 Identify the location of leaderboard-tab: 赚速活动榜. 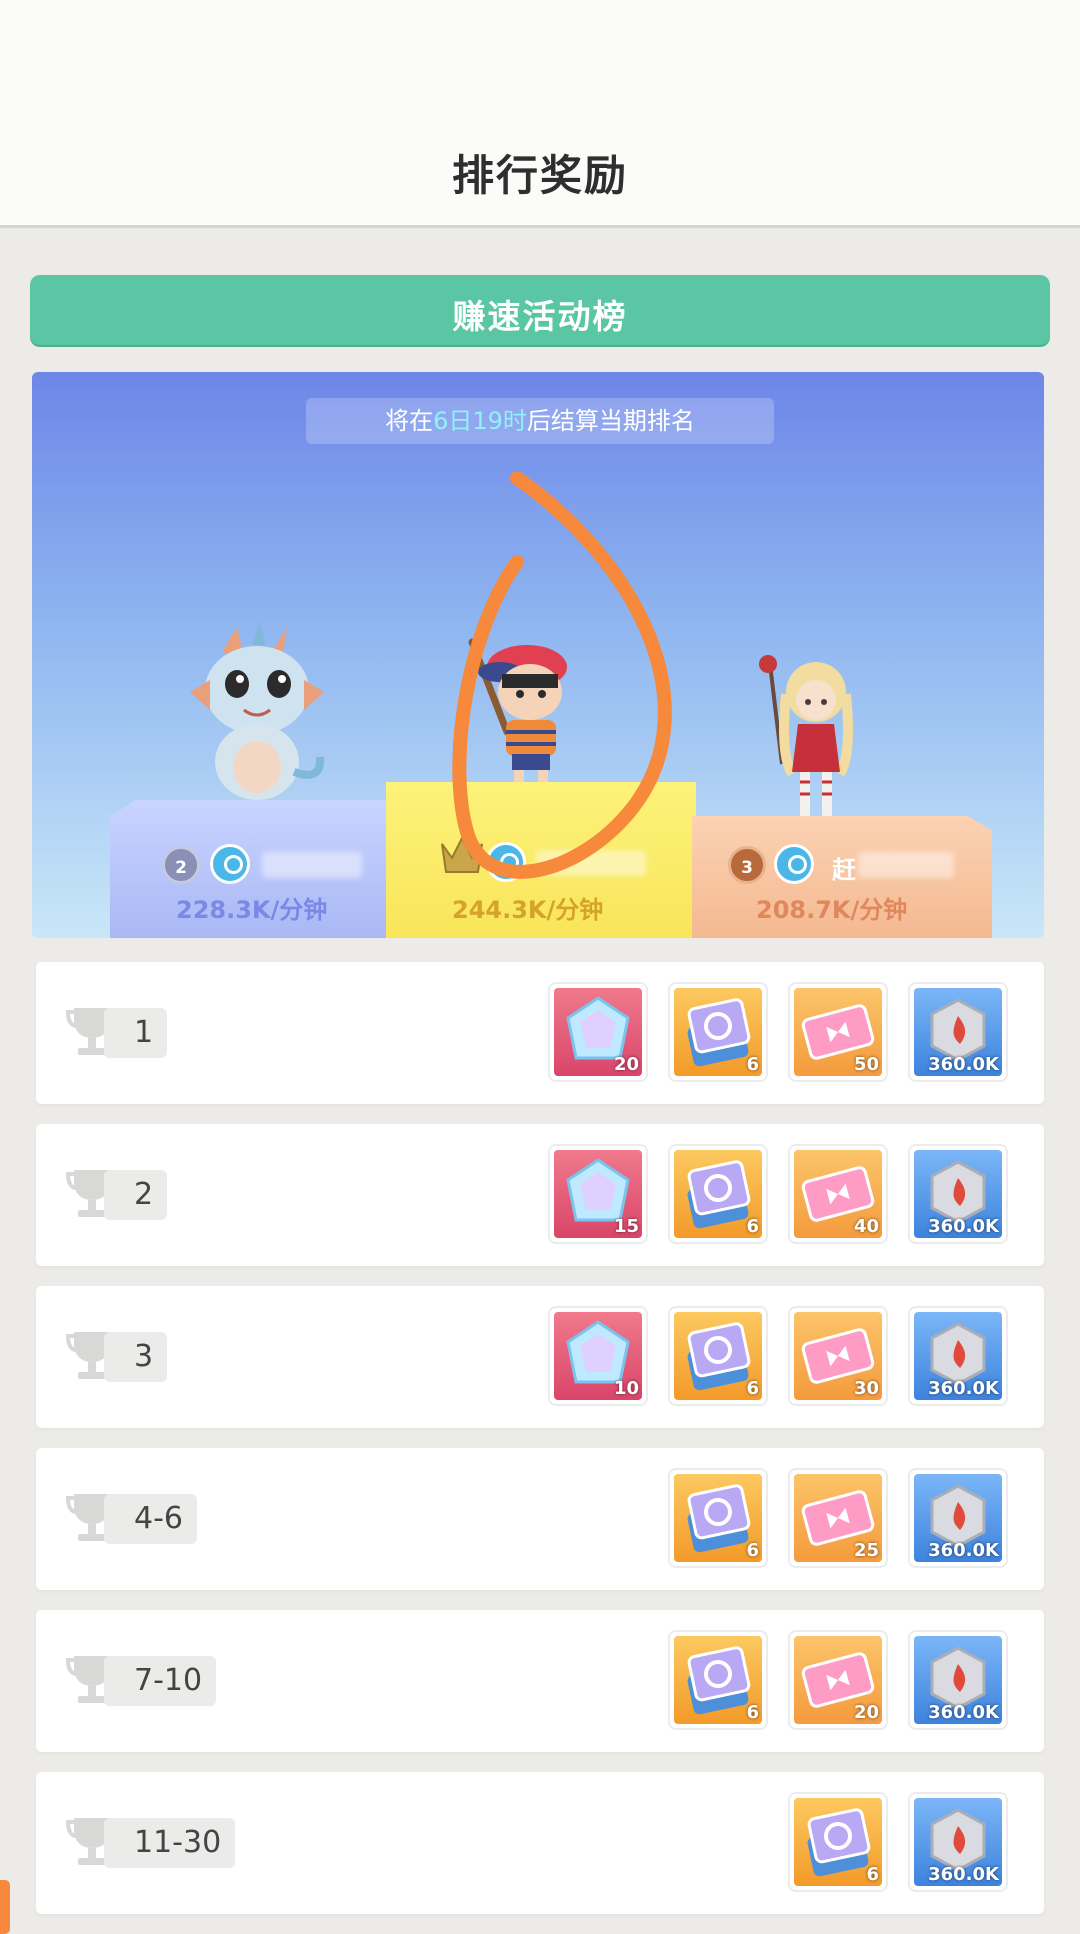
(540, 310).